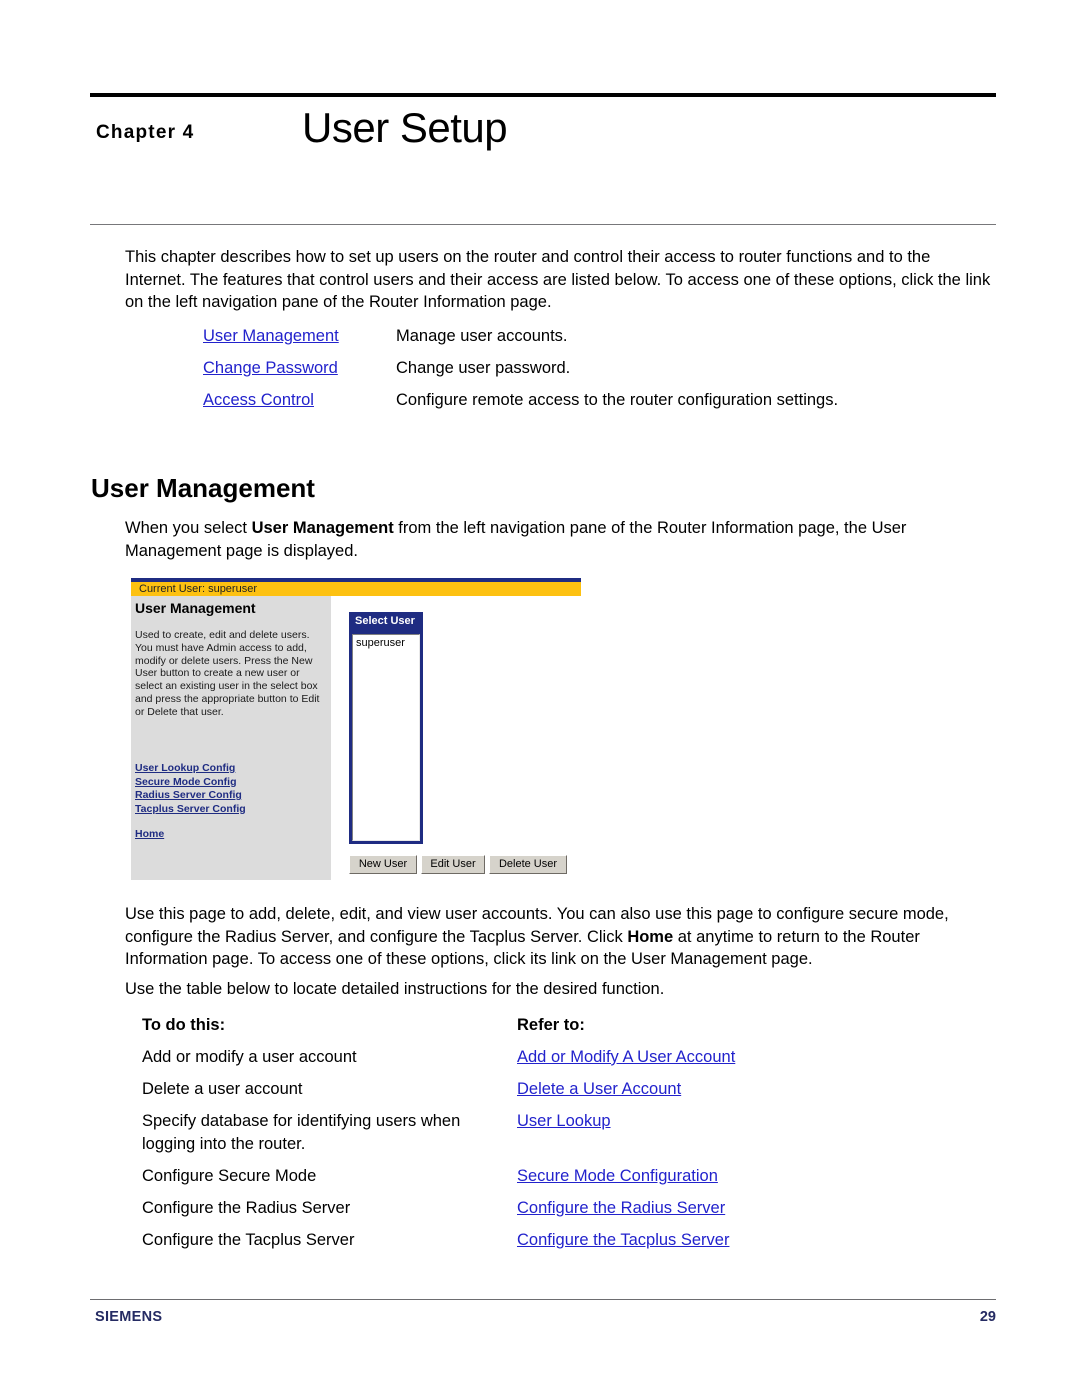 The image size is (1080, 1397). Describe the element at coordinates (383, 864) in the screenshot. I see `new-user-button: New User` at that location.